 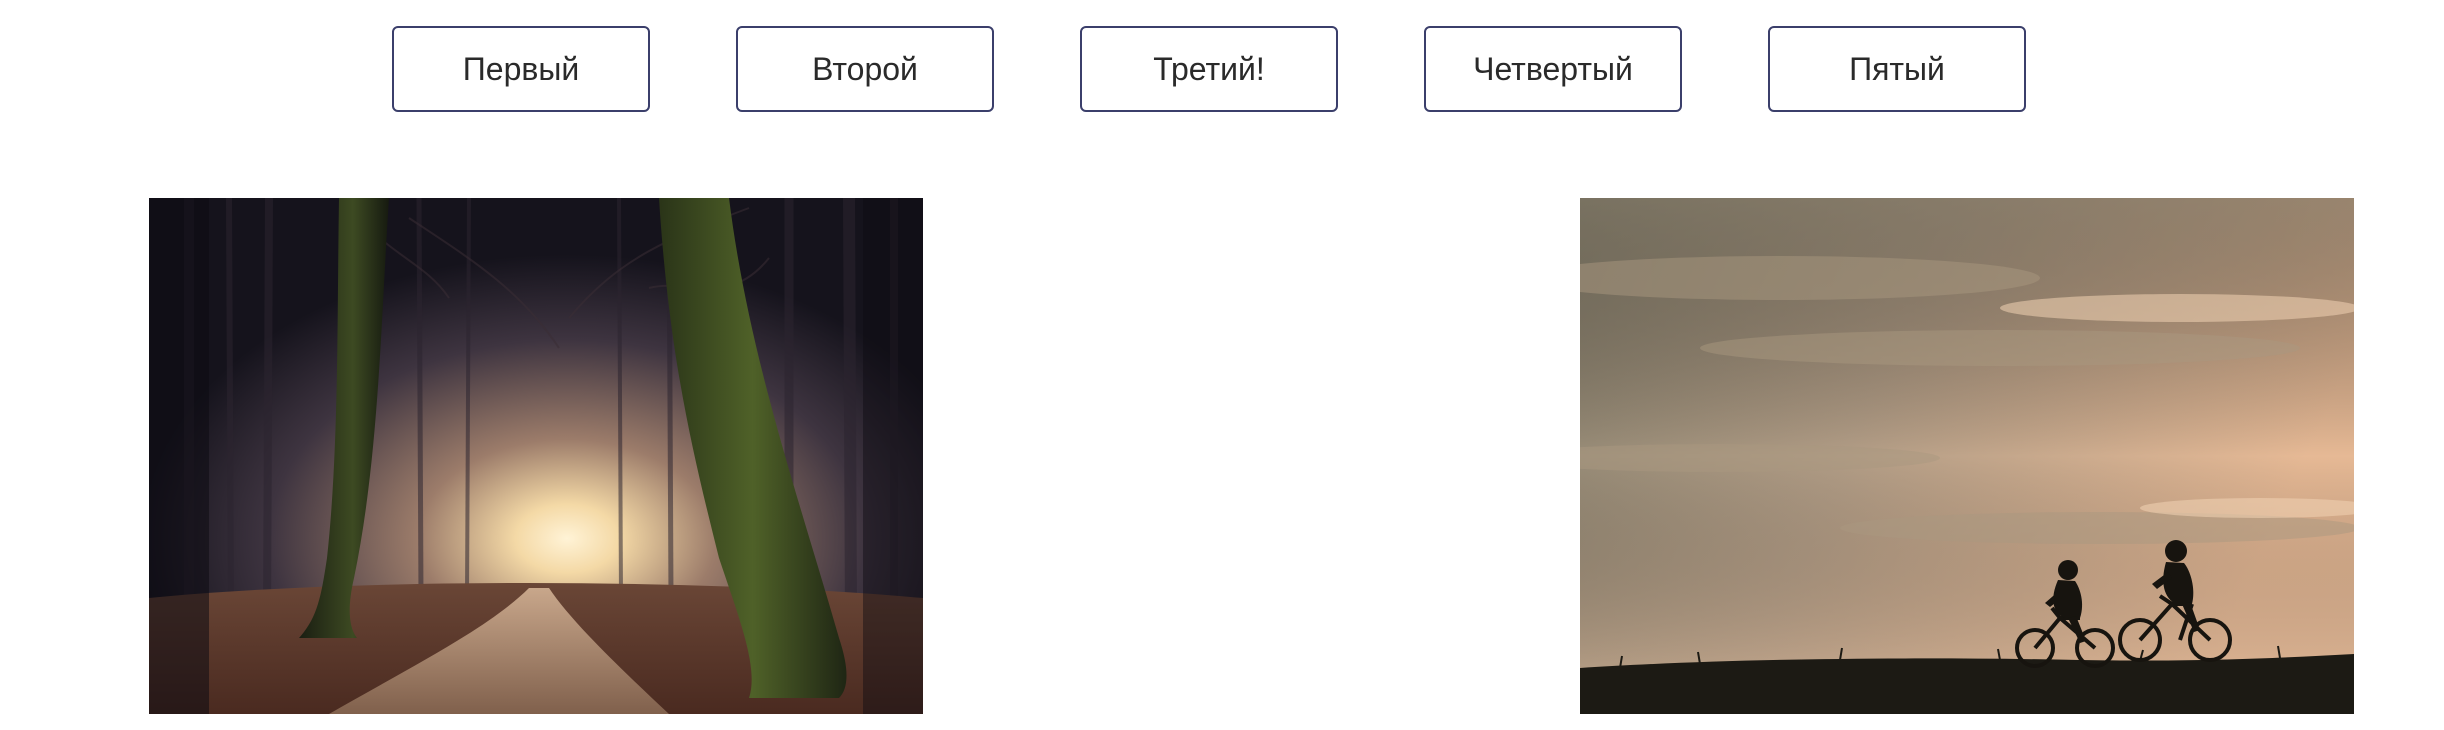 I want to click on button-third: Третий!, so click(x=1209, y=69).